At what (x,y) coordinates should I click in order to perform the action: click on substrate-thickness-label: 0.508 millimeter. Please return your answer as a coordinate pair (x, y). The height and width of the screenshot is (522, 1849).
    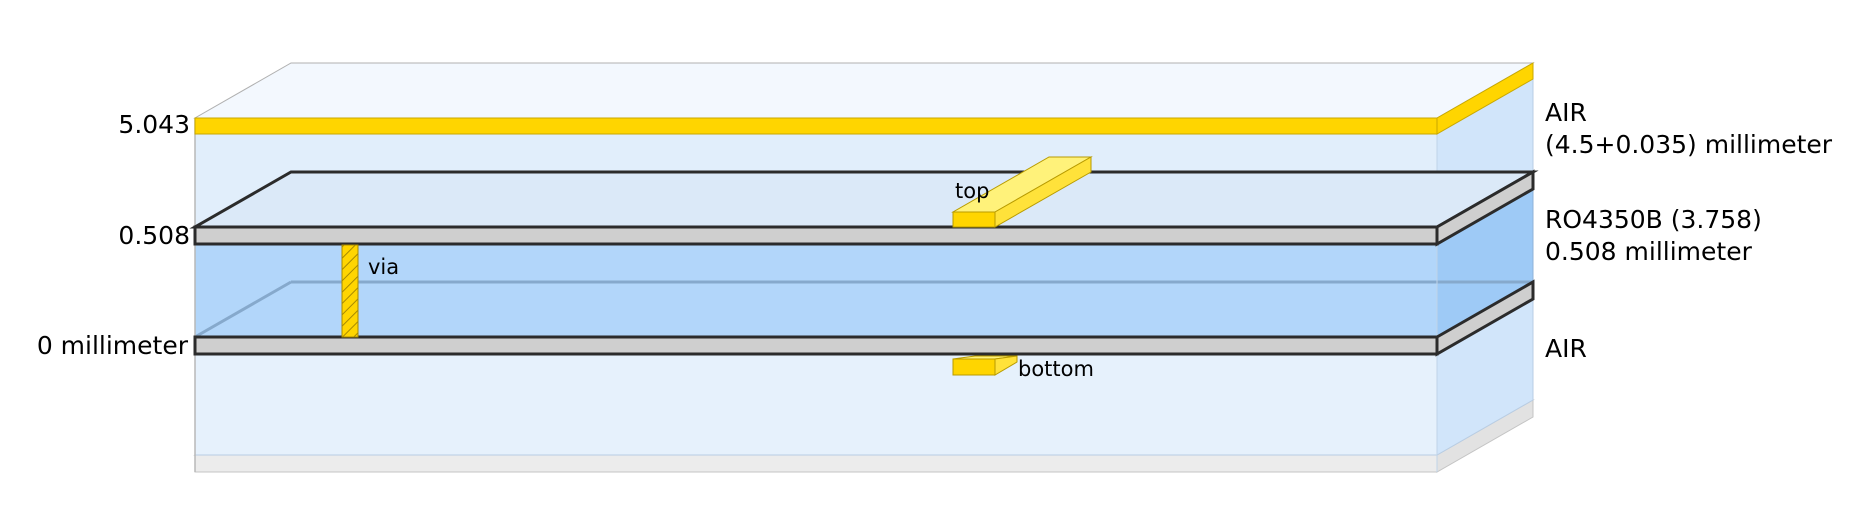
    Looking at the image, I should click on (1649, 251).